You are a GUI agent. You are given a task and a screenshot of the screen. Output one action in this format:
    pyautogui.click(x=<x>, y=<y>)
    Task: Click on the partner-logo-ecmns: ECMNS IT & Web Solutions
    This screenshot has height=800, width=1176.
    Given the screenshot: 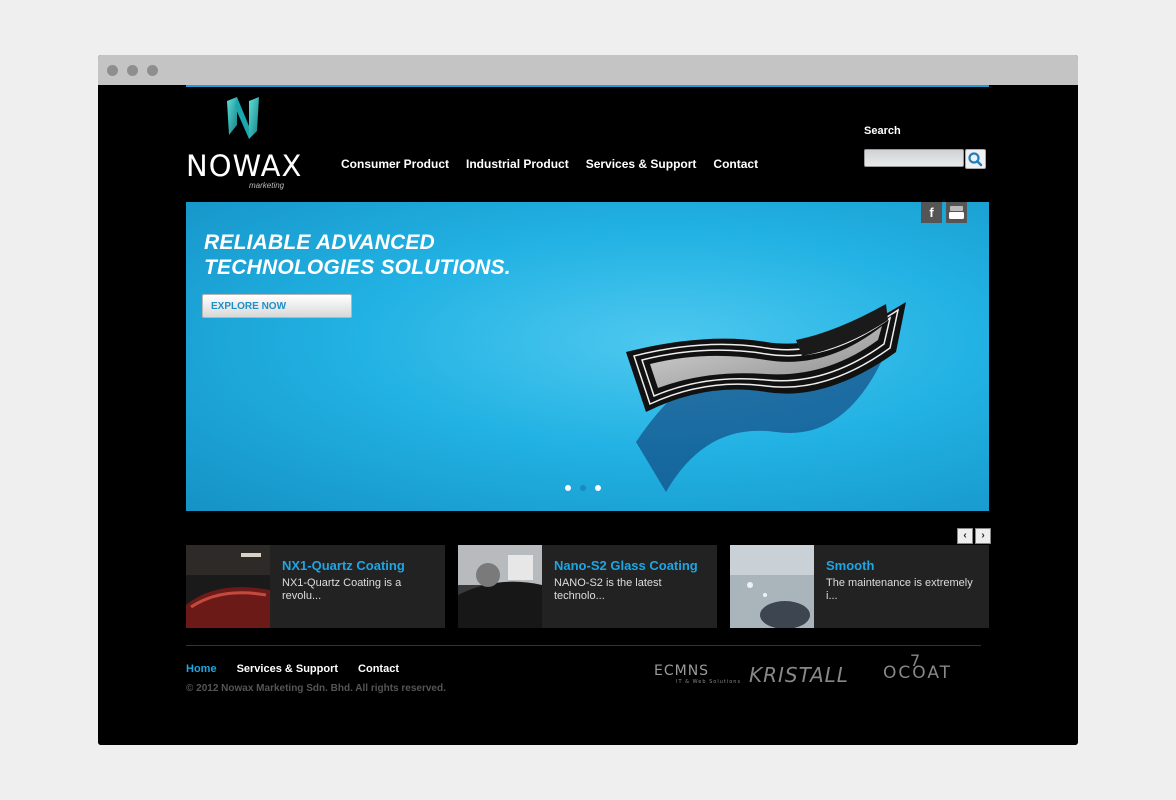 What is the action you would take?
    pyautogui.click(x=697, y=674)
    